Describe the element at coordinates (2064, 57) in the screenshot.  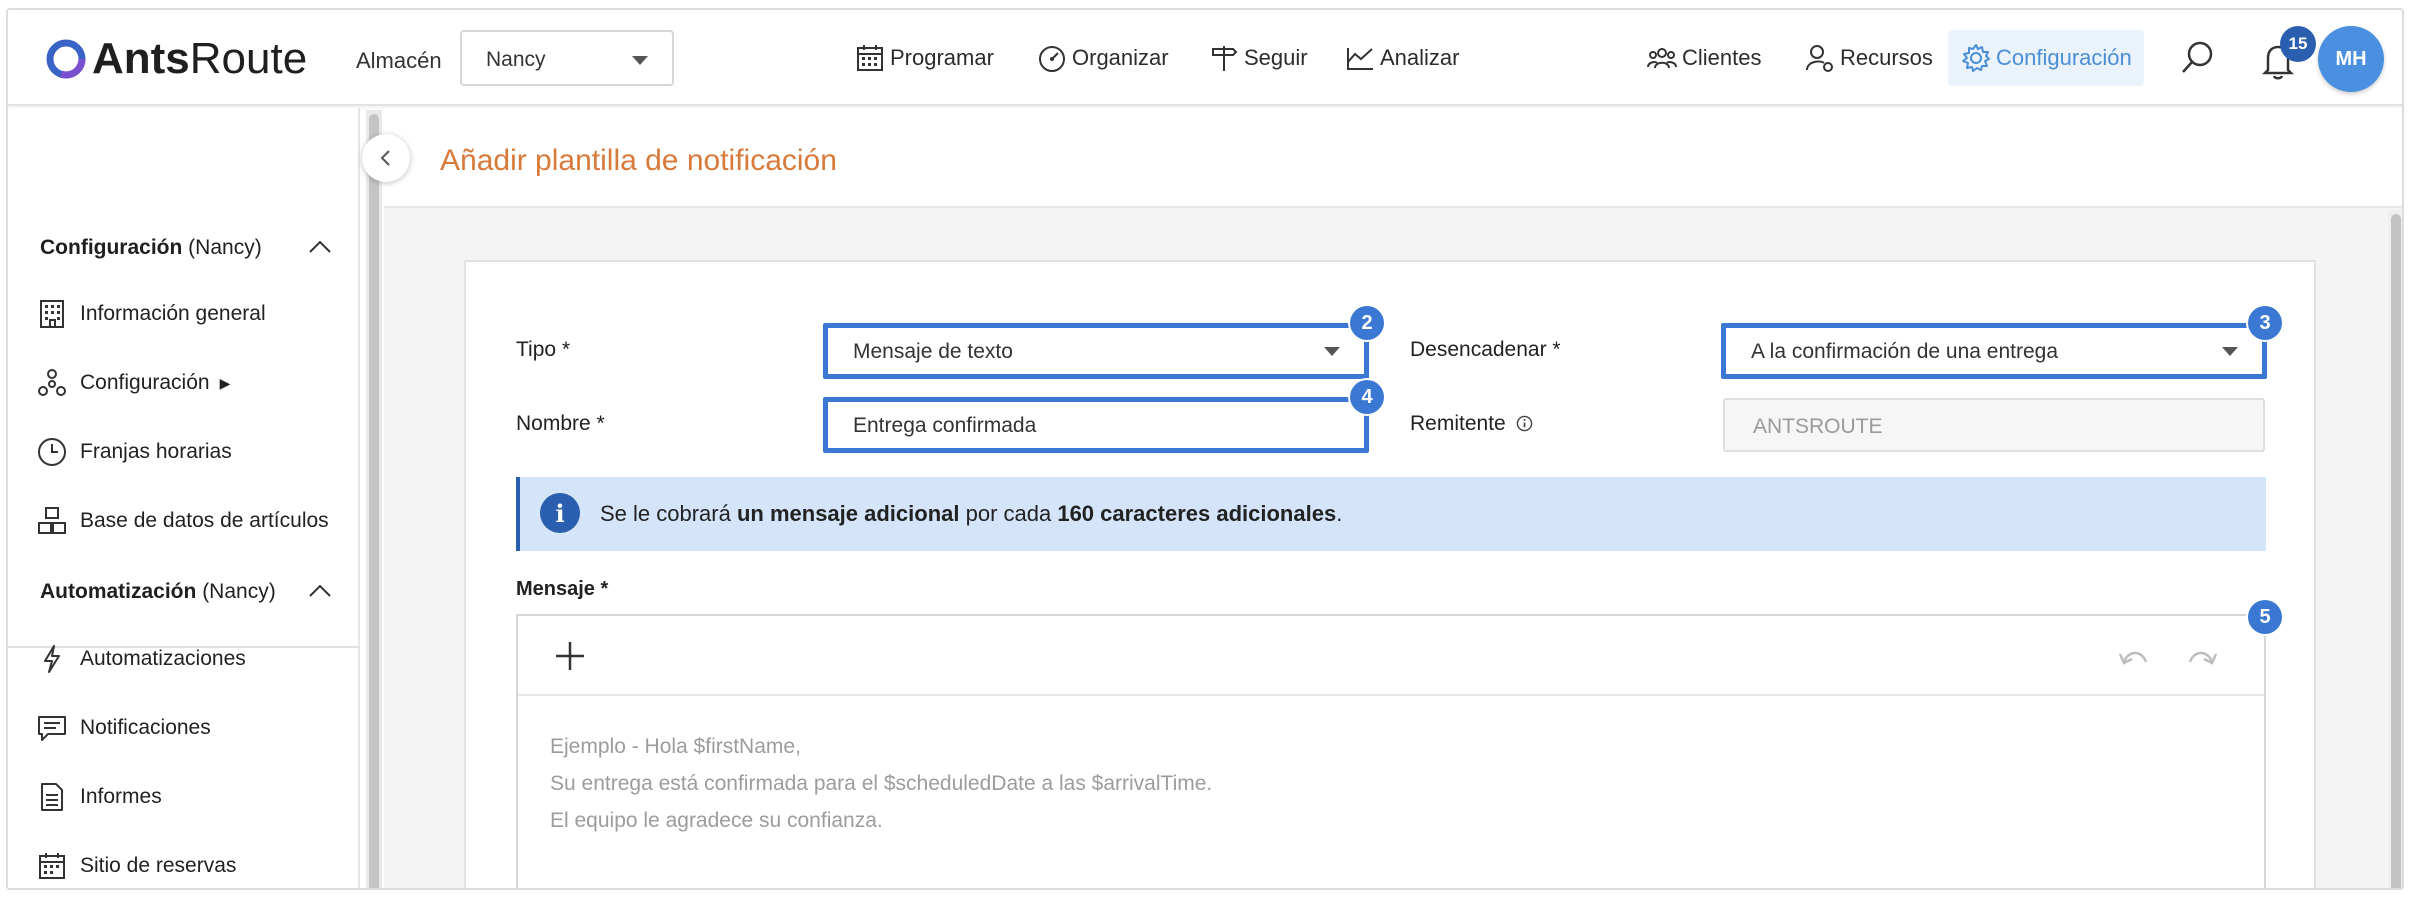
I see `nav-configuracion-label: Configuración` at that location.